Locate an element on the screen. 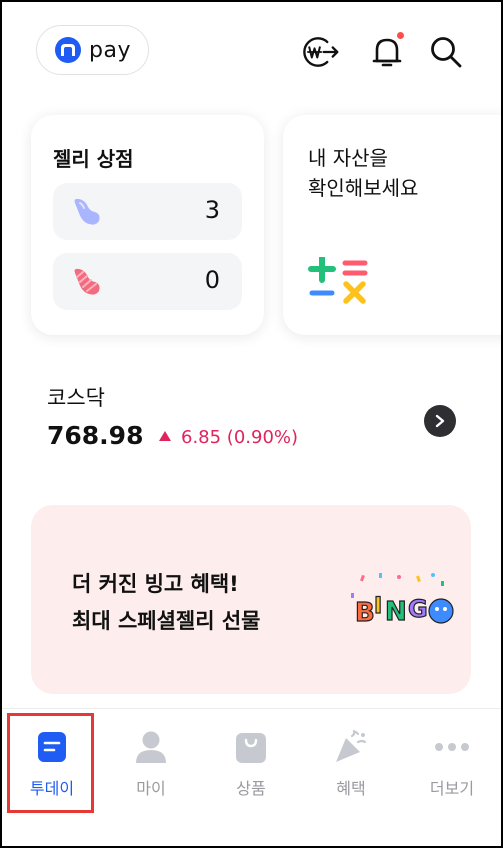  red-jelly-row: 0 is located at coordinates (147, 281).